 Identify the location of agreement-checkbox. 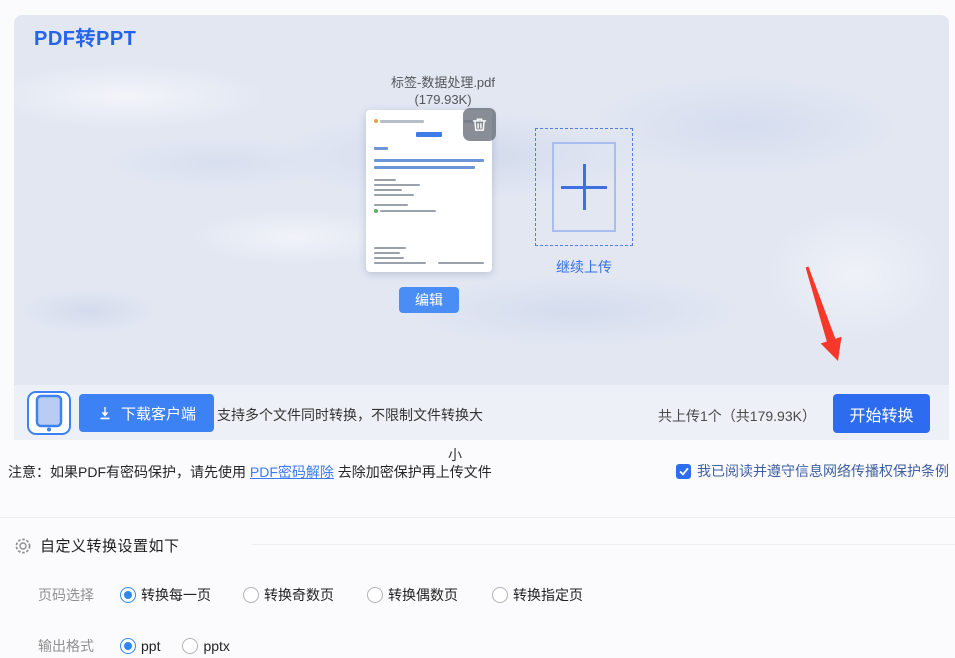
(683, 471).